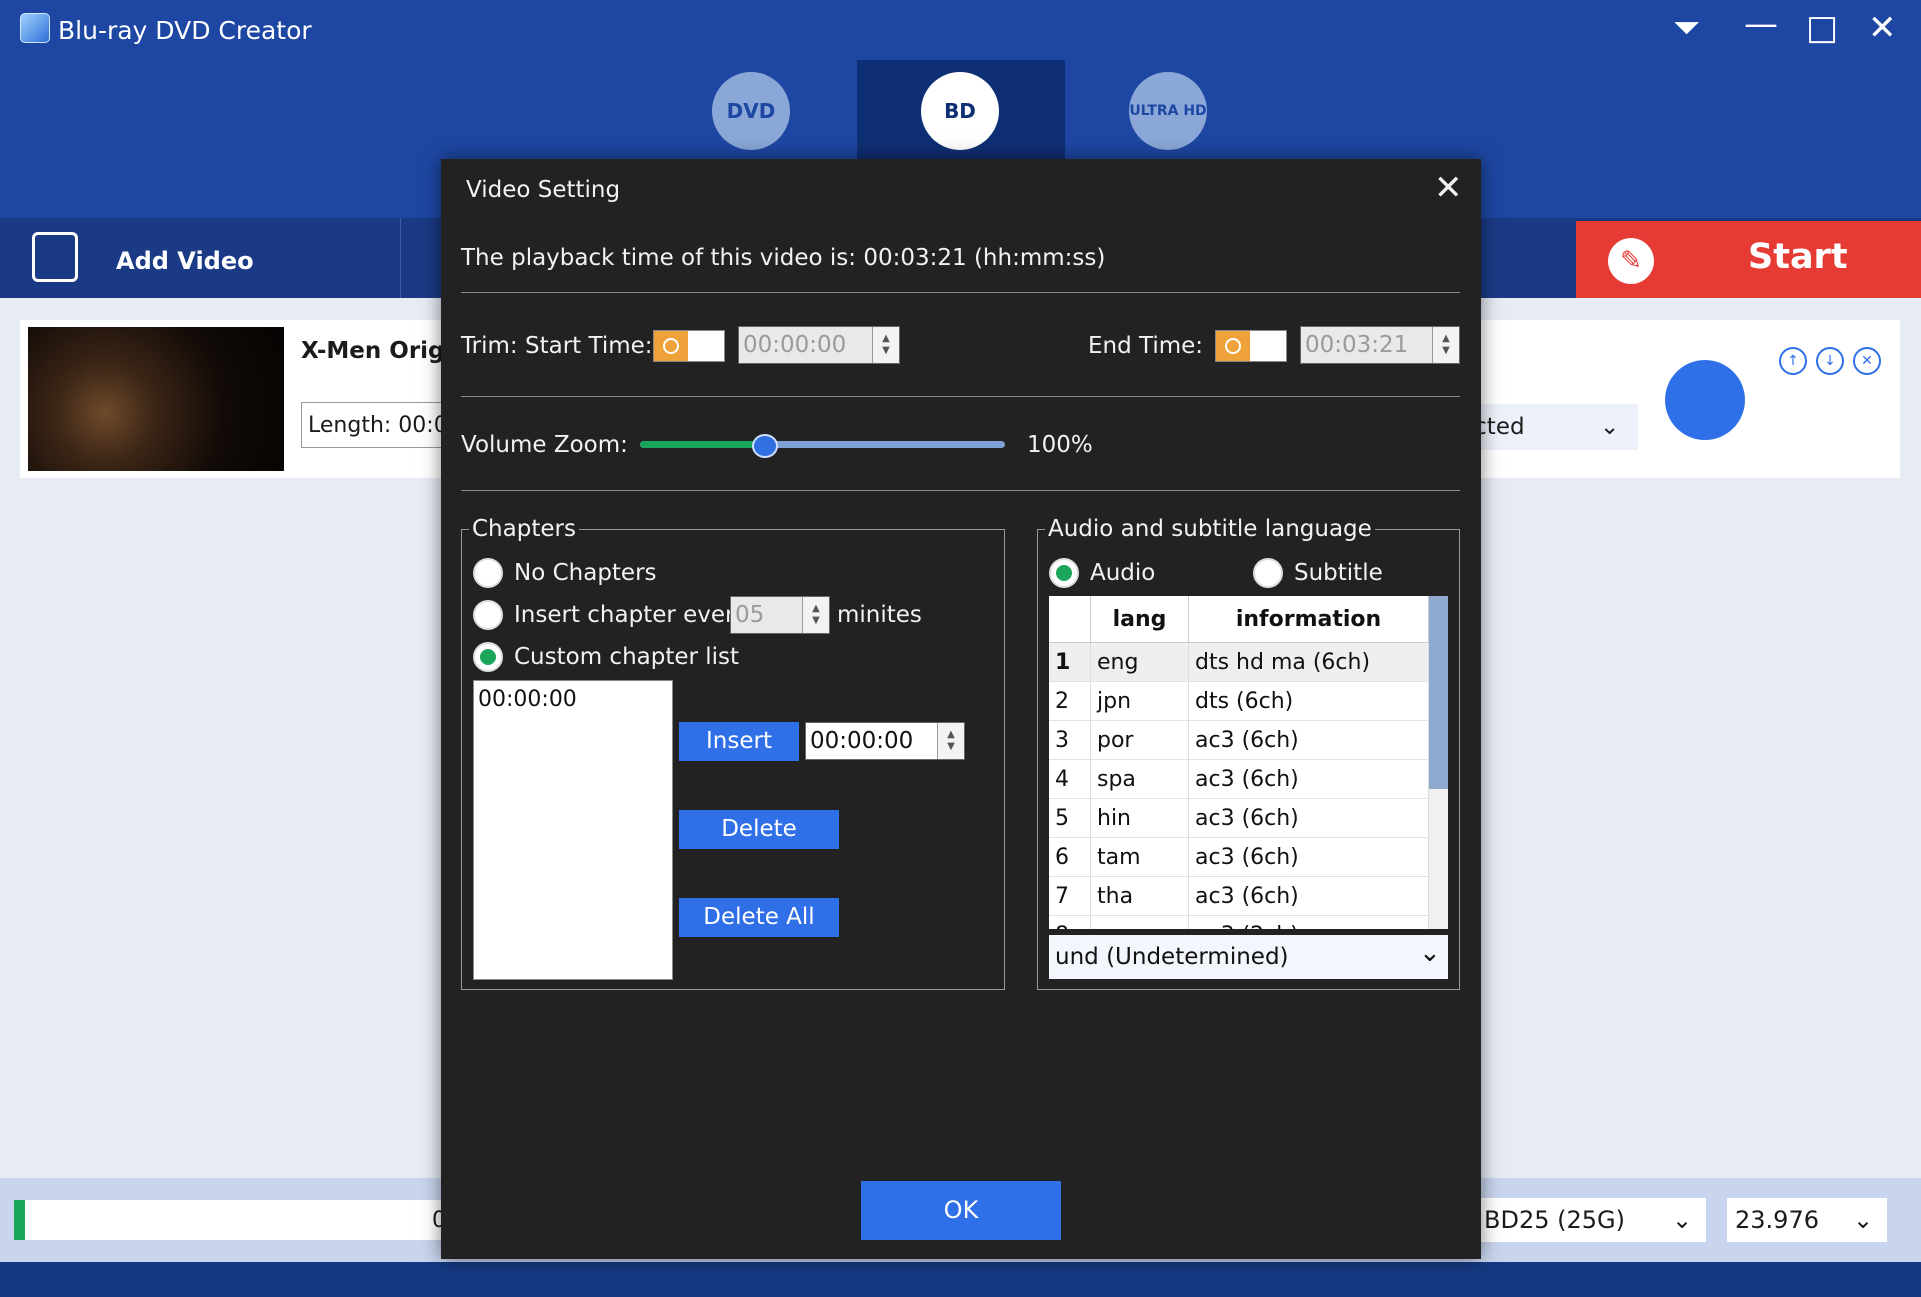  Describe the element at coordinates (759, 917) in the screenshot. I see `delete-all-button: Delete All` at that location.